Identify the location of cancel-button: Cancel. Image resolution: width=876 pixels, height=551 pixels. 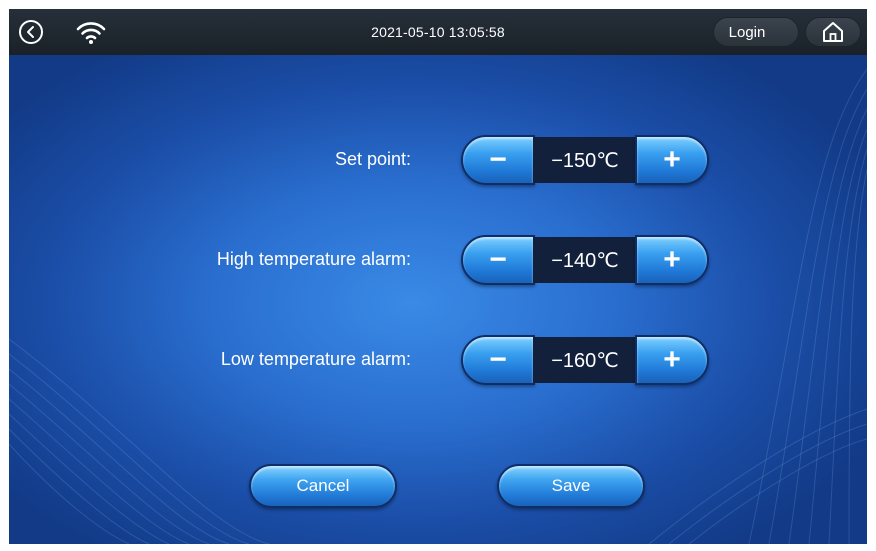
(323, 486).